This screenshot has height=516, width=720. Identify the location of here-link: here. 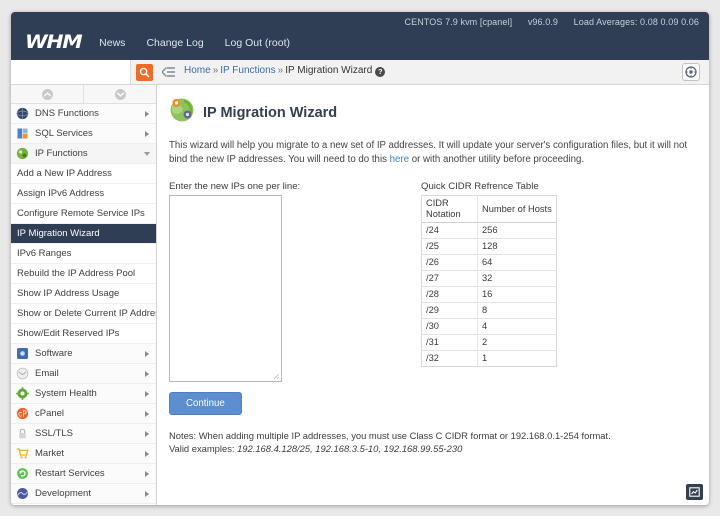
(399, 159).